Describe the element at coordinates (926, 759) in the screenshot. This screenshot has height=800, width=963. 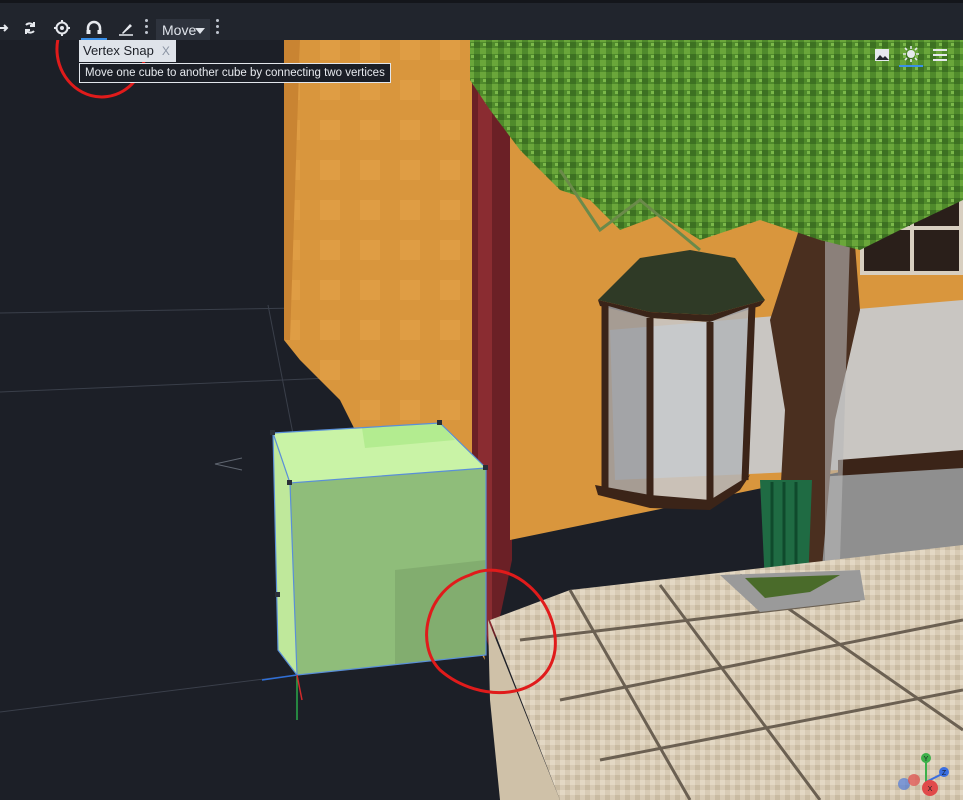
I see `axis-label-y: Y` at that location.